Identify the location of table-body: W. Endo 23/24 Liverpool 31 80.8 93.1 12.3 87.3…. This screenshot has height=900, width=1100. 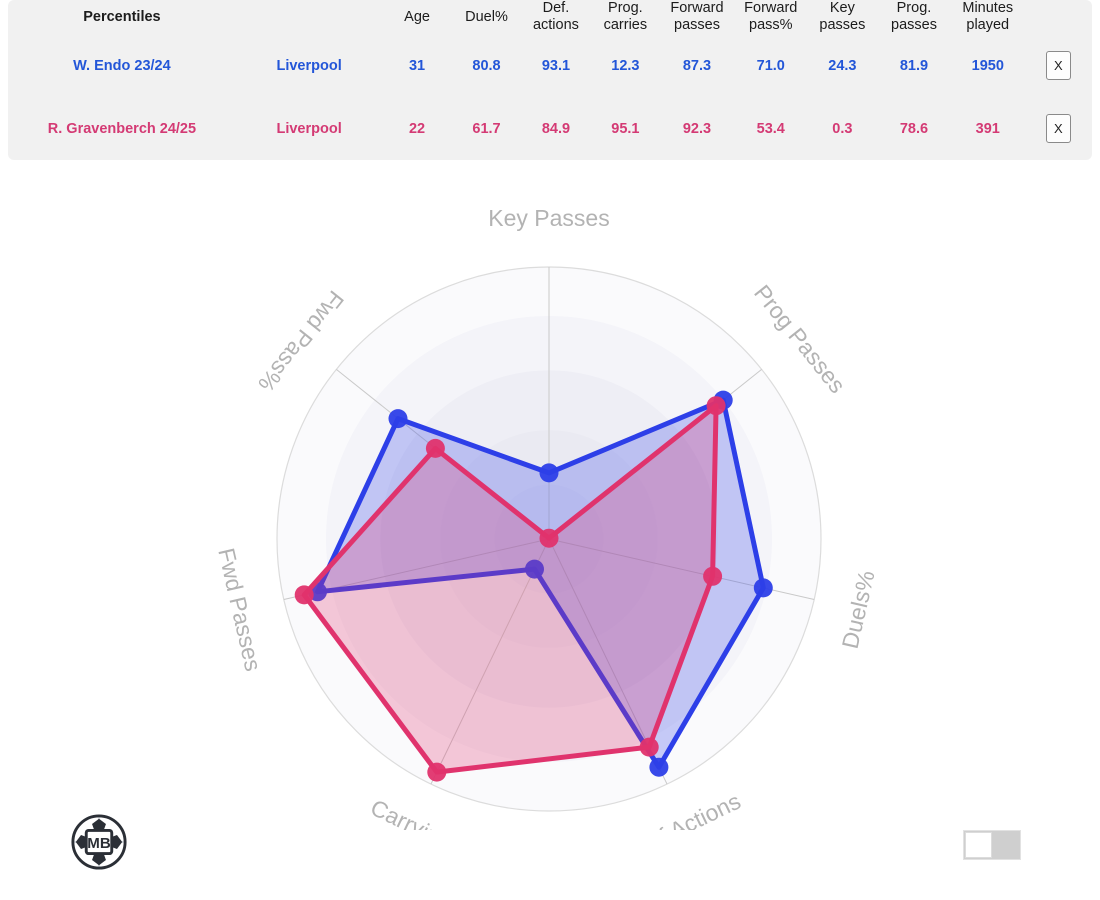
(550, 97).